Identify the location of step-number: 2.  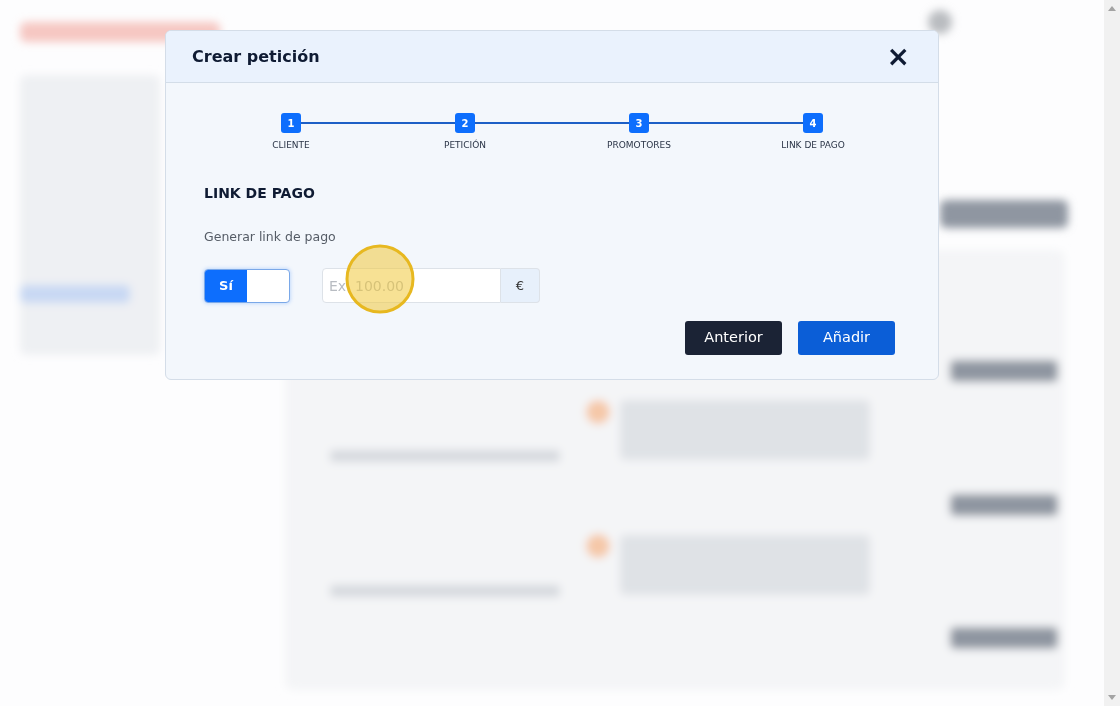
(465, 123).